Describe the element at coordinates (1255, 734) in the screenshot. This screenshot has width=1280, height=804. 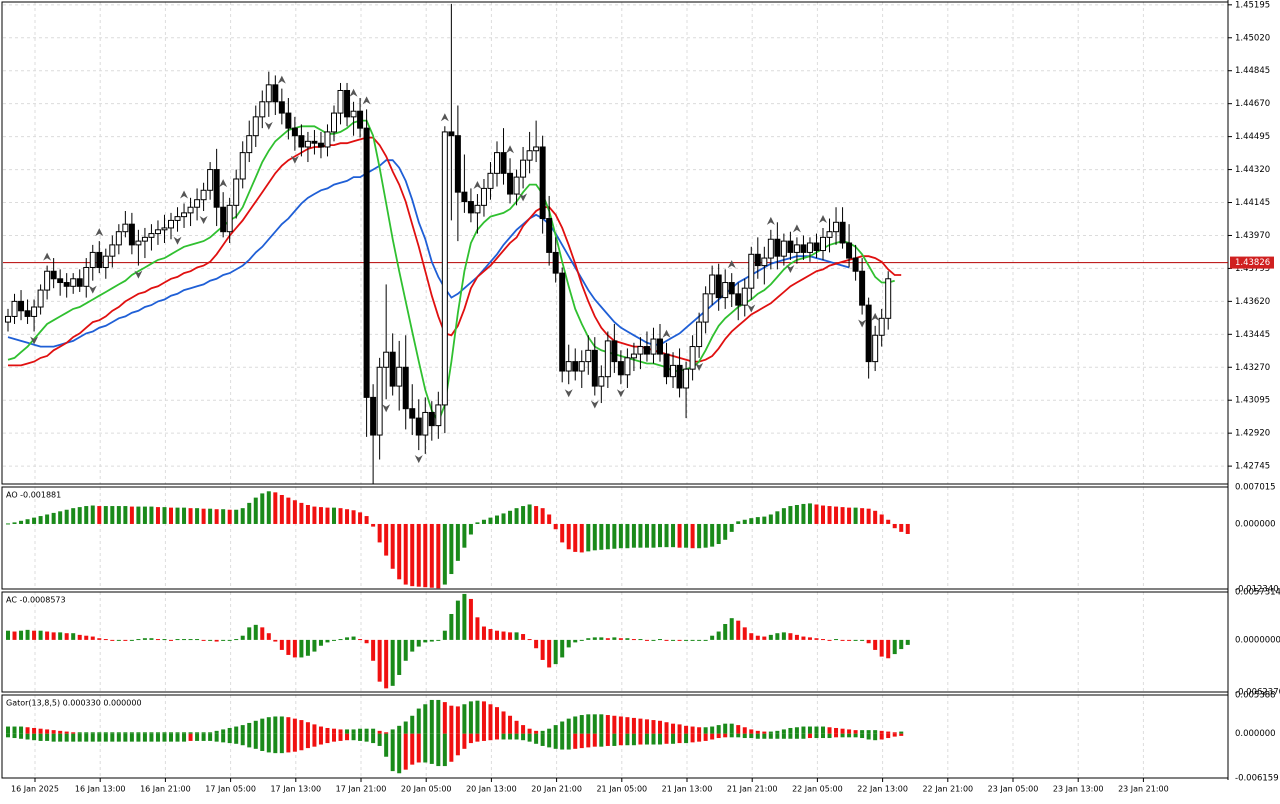
I see `gator-y-tick-label: 0.000000` at that location.